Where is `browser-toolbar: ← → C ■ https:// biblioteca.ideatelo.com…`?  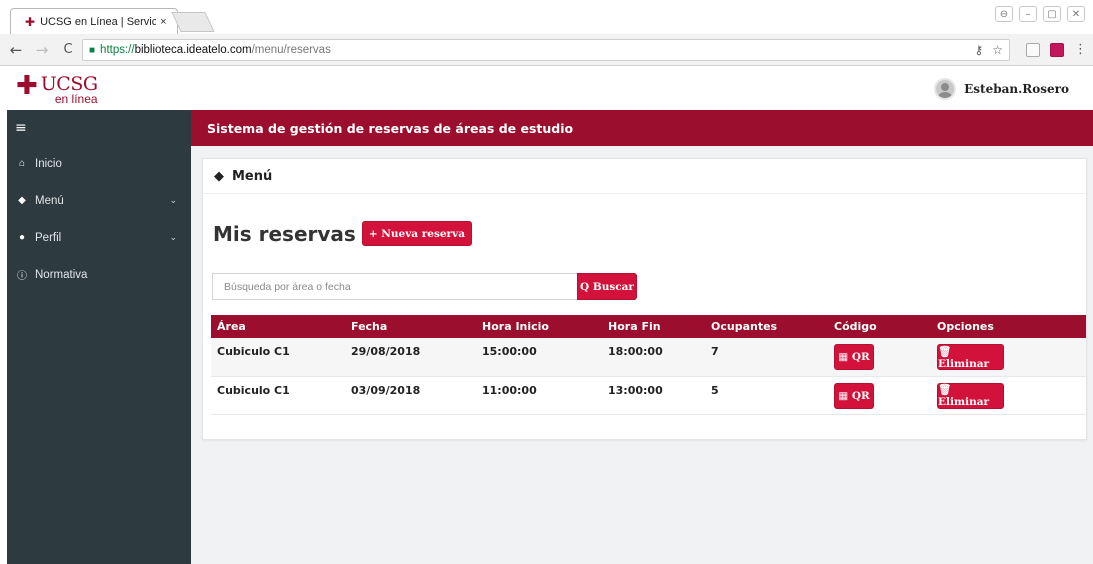 browser-toolbar: ← → C ■ https:// biblioteca.ideatelo.com… is located at coordinates (546, 50).